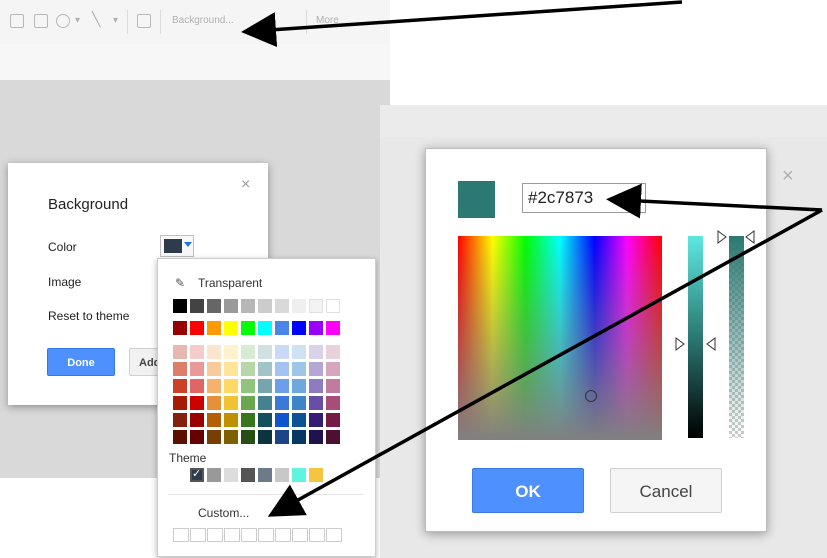  I want to click on more-button: More, so click(327, 20).